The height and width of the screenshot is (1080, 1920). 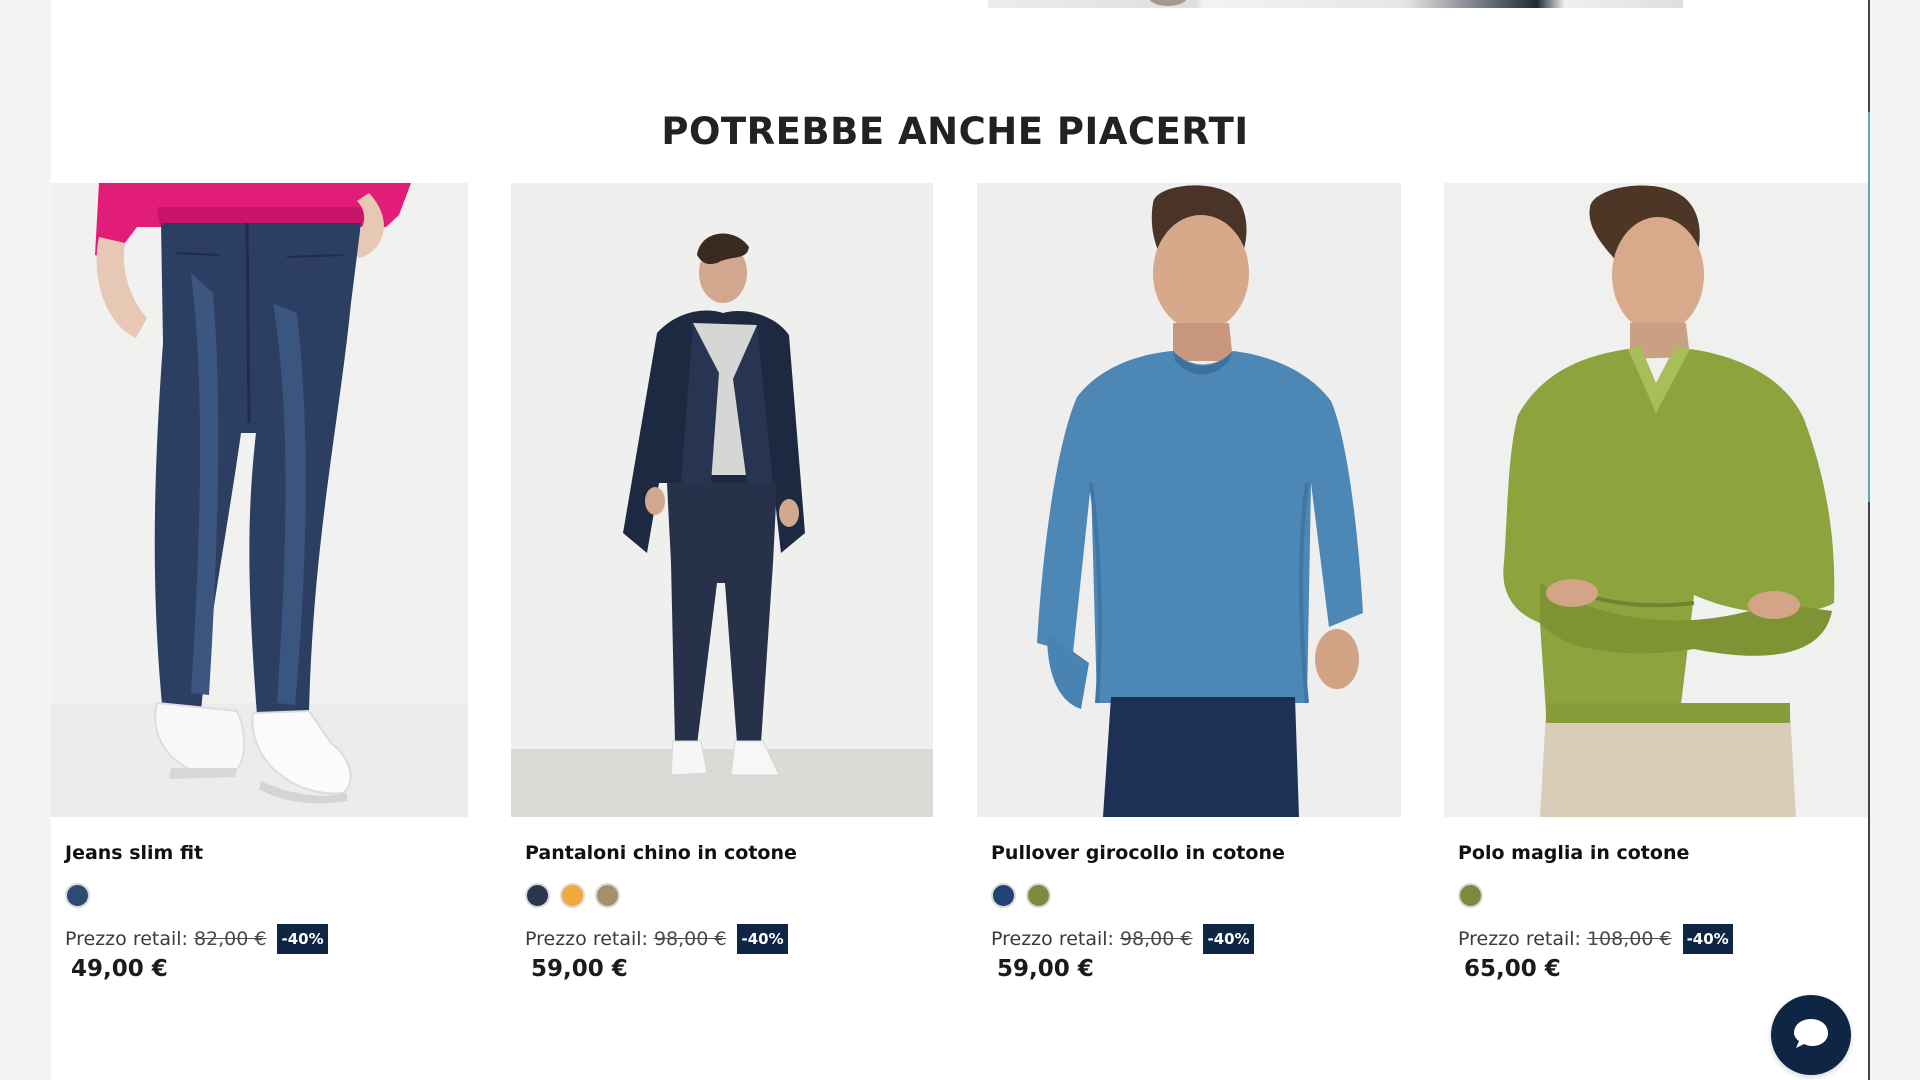 I want to click on retail-price-line: Prezzo retail: 82,00 € -40%, so click(x=196, y=939).